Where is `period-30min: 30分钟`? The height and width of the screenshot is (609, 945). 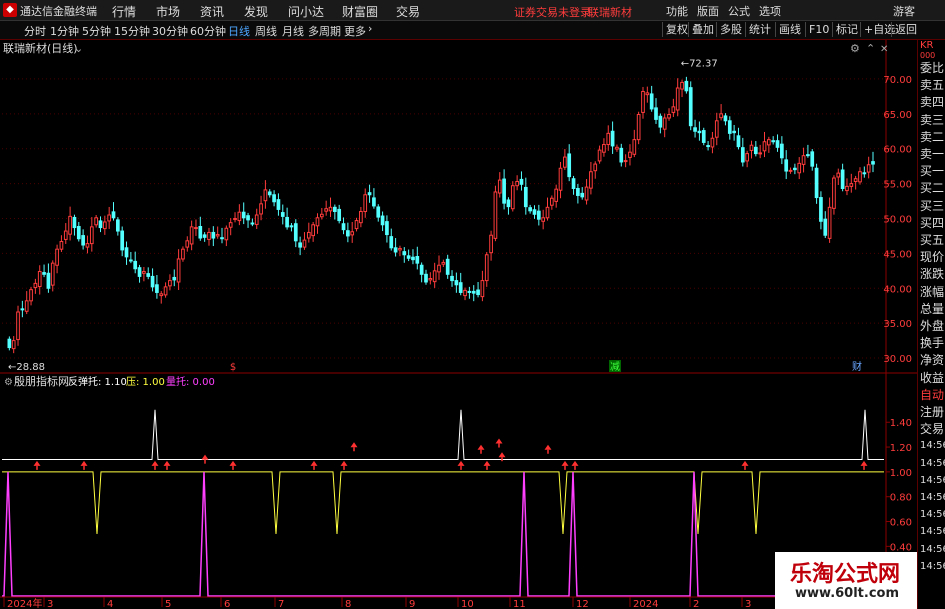 period-30min: 30分钟 is located at coordinates (170, 31).